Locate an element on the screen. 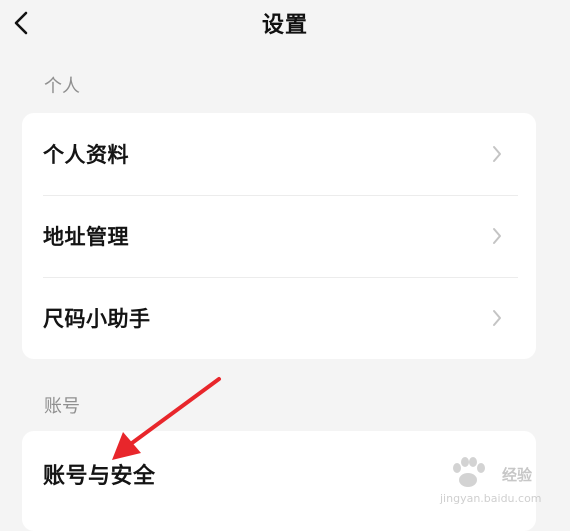 The height and width of the screenshot is (531, 570). watermark-url: jingyan.baidu.com is located at coordinates (491, 498).